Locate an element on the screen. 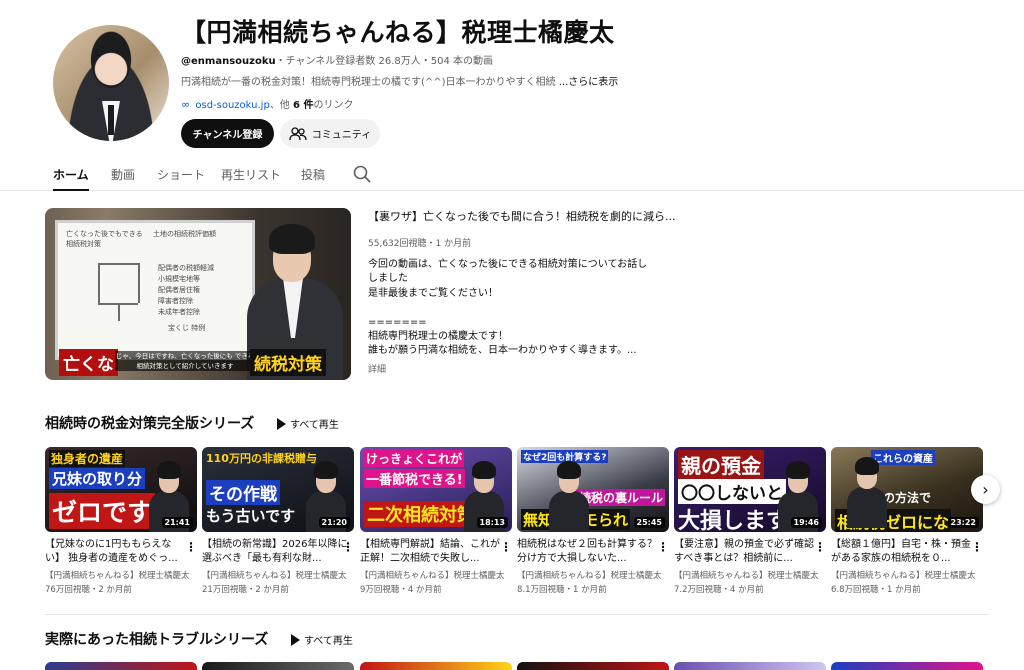 The height and width of the screenshot is (670, 1024). video-thumbnail: 独身者の遺産 兄妹の取り分 ゼロです 21:41 is located at coordinates (121, 489).